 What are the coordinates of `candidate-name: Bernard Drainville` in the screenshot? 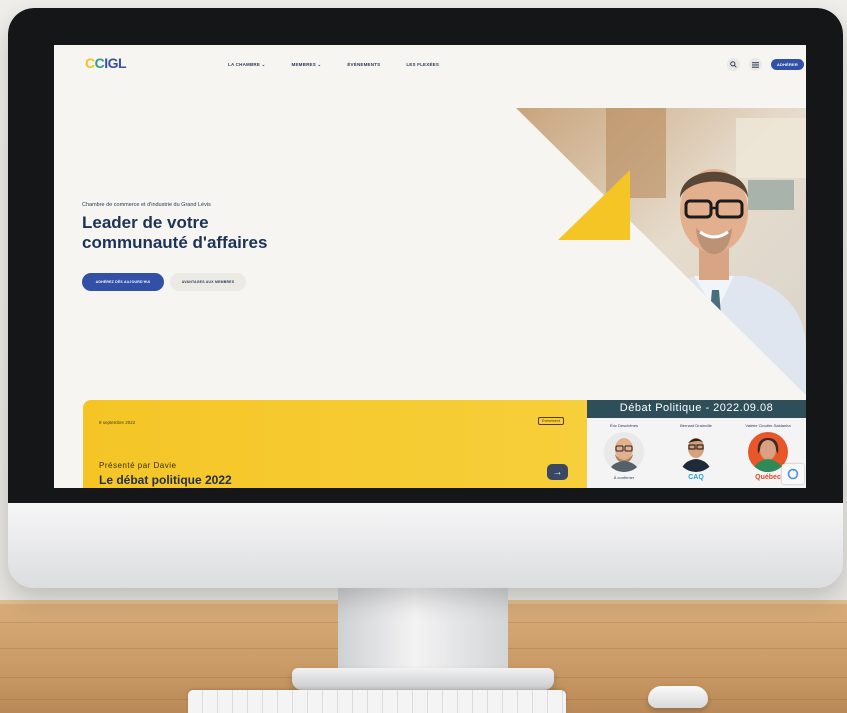 It's located at (696, 425).